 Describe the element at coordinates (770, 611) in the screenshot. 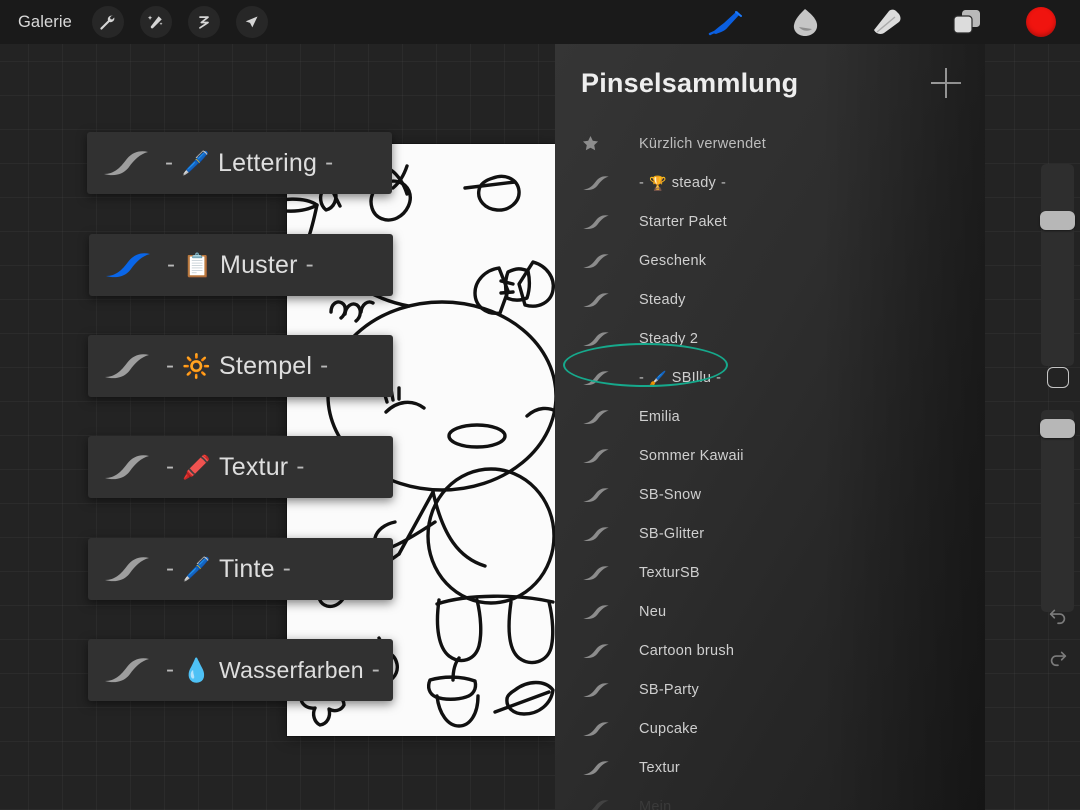

I see `list-item-neu: Neu` at that location.